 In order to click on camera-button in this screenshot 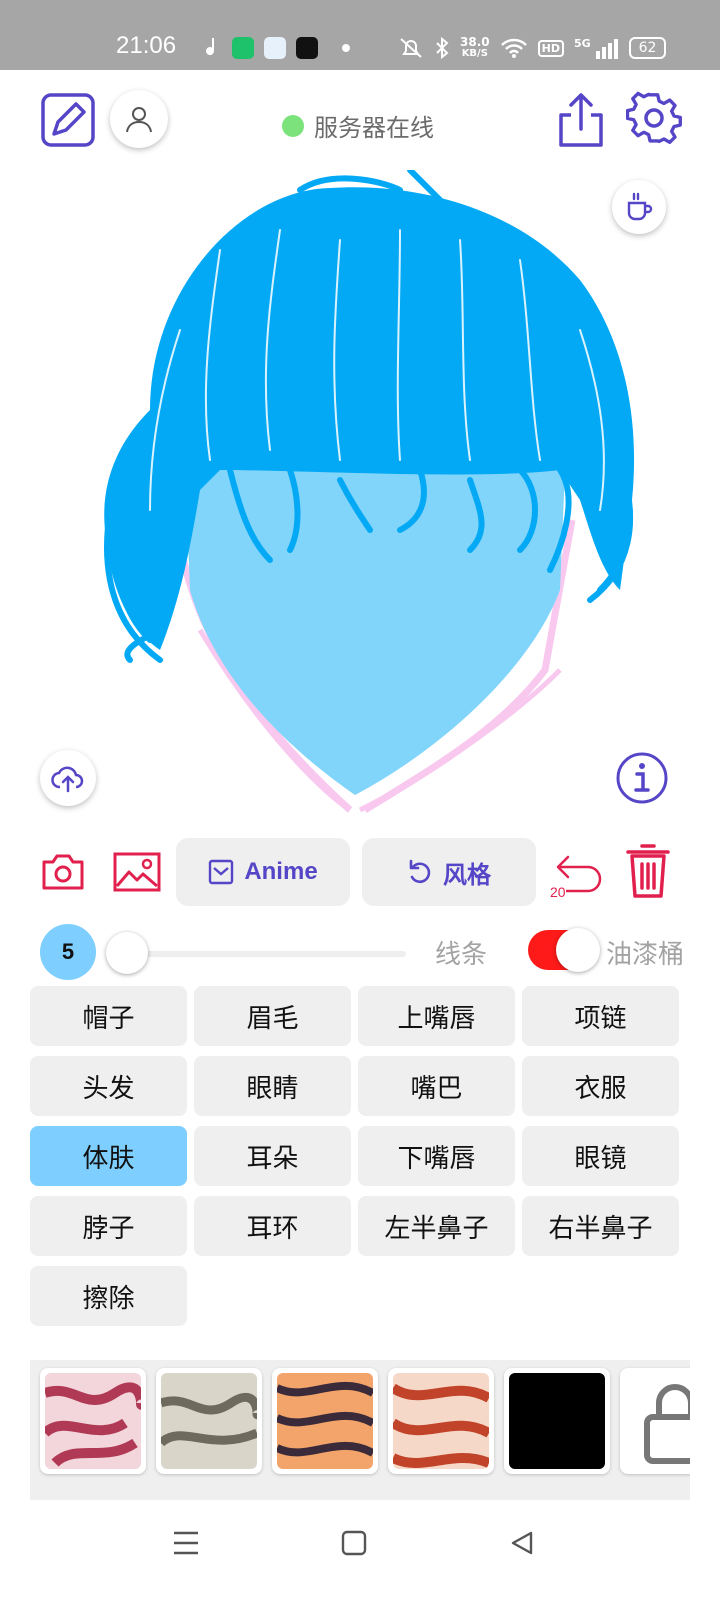, I will do `click(63, 872)`.